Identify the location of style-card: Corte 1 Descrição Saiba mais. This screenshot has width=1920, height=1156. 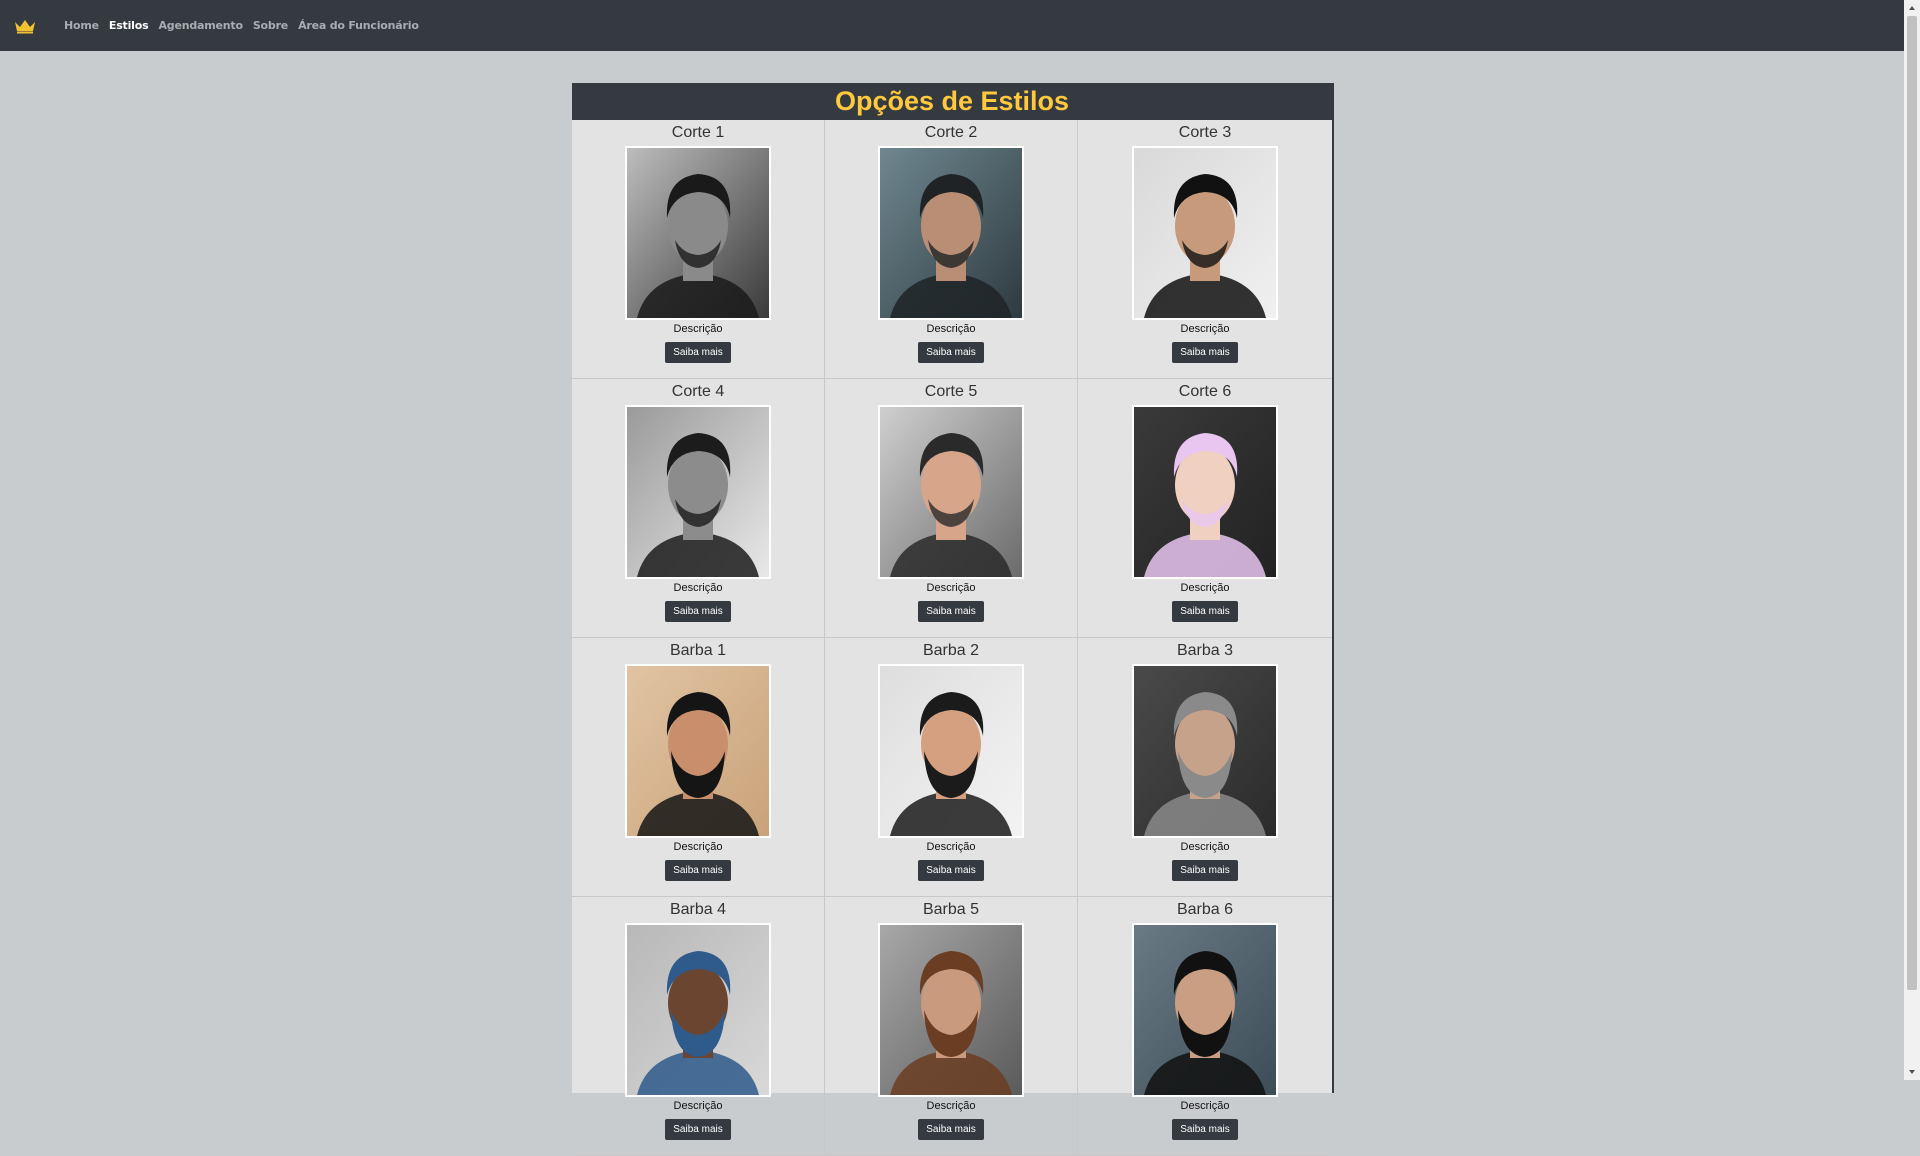
(698, 249).